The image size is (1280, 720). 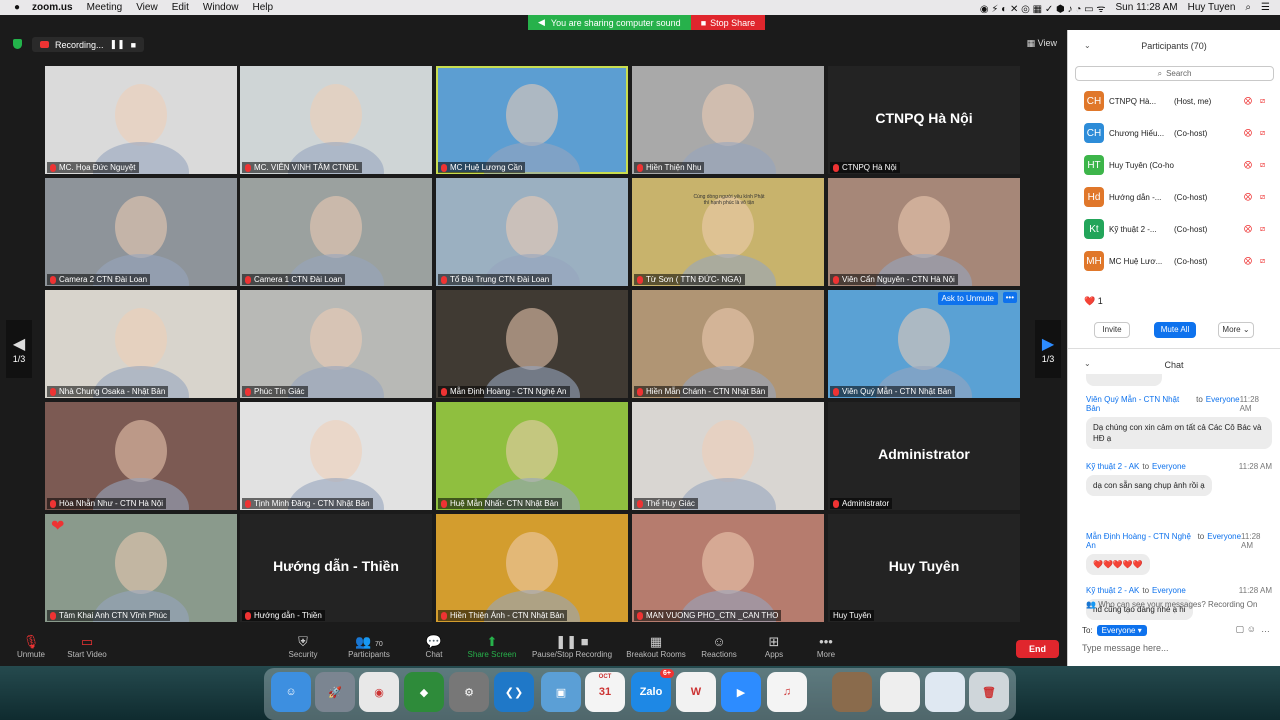 I want to click on unmute-button: 🎙 Unmute, so click(x=31, y=646).